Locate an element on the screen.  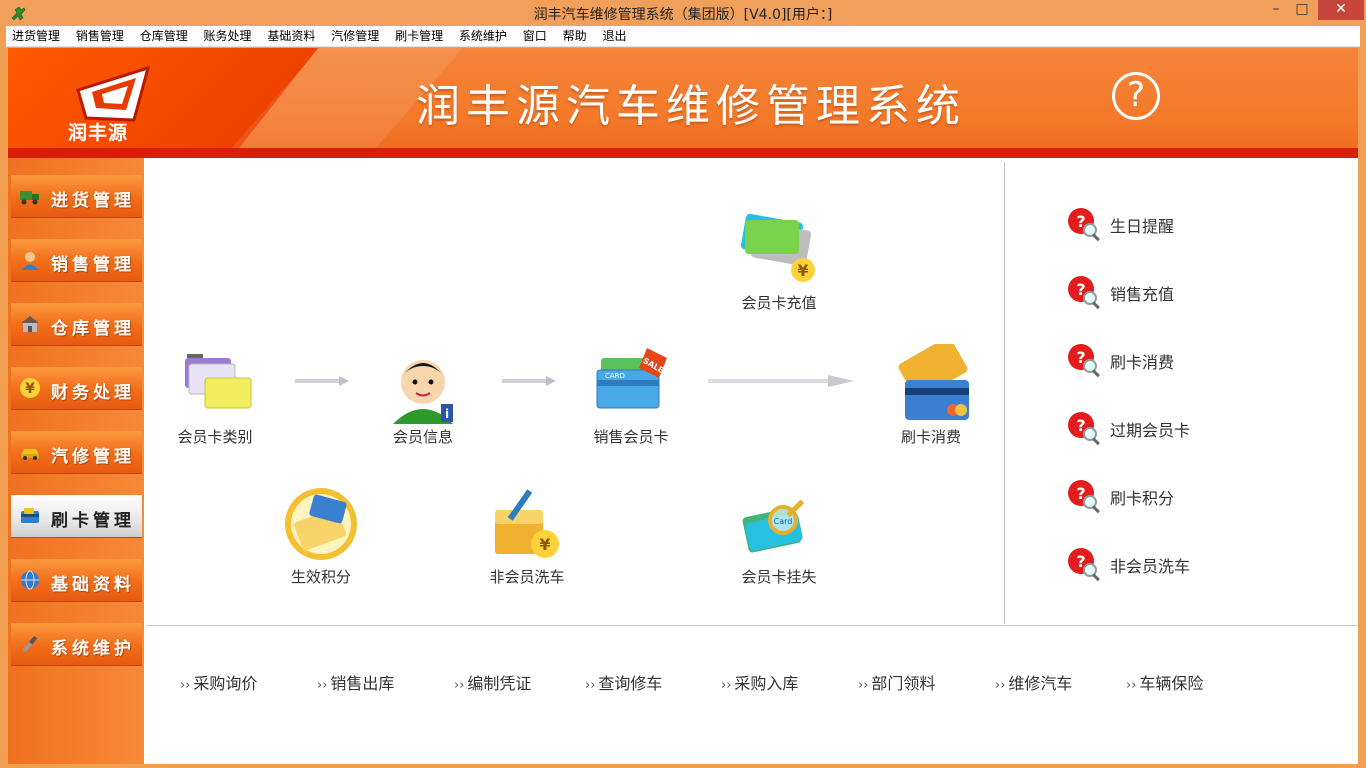
truck-icon is located at coordinates (29, 198).